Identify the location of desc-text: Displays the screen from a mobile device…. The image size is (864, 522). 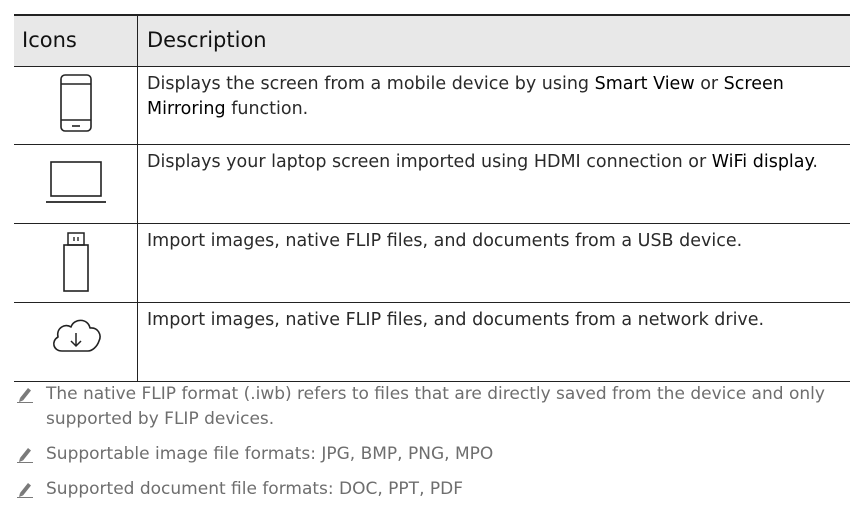
(371, 84).